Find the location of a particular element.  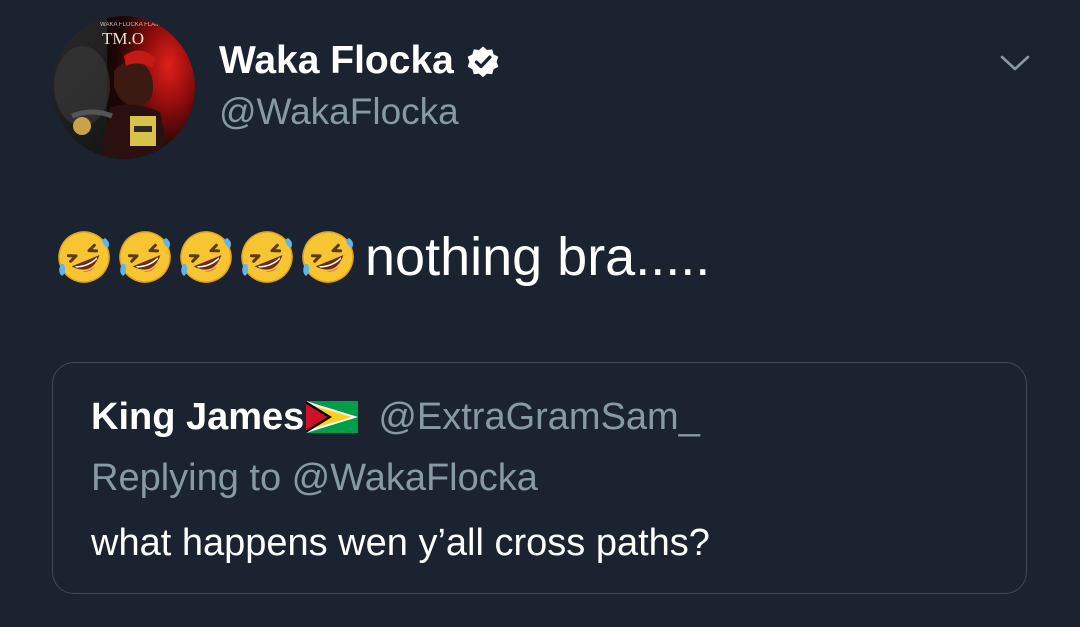

author-handle: @WakaFlocka is located at coordinates (339, 112).